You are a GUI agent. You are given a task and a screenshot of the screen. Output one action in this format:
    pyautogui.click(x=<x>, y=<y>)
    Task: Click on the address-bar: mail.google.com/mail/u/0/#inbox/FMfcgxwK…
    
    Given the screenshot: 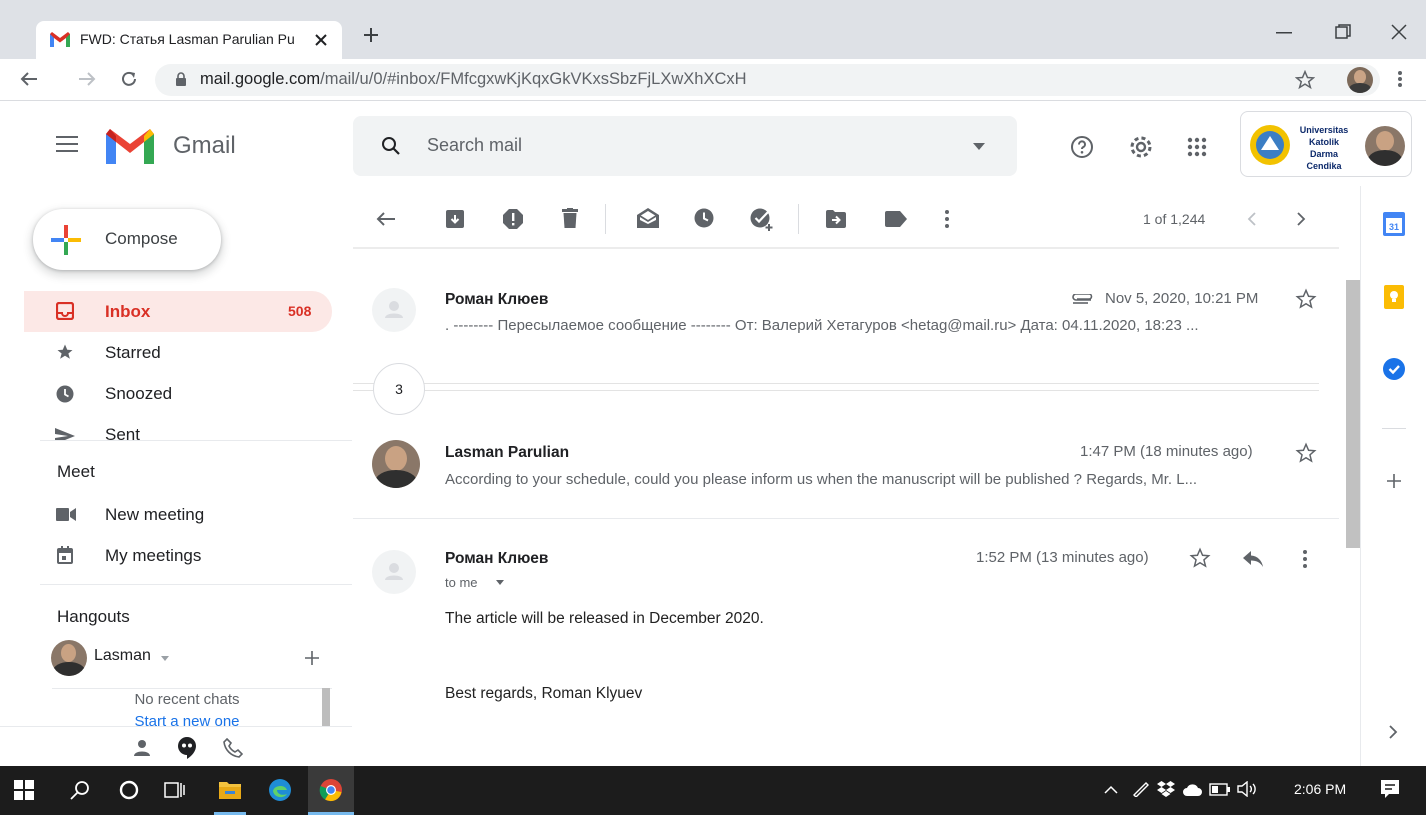 What is the action you would take?
    pyautogui.click(x=767, y=80)
    